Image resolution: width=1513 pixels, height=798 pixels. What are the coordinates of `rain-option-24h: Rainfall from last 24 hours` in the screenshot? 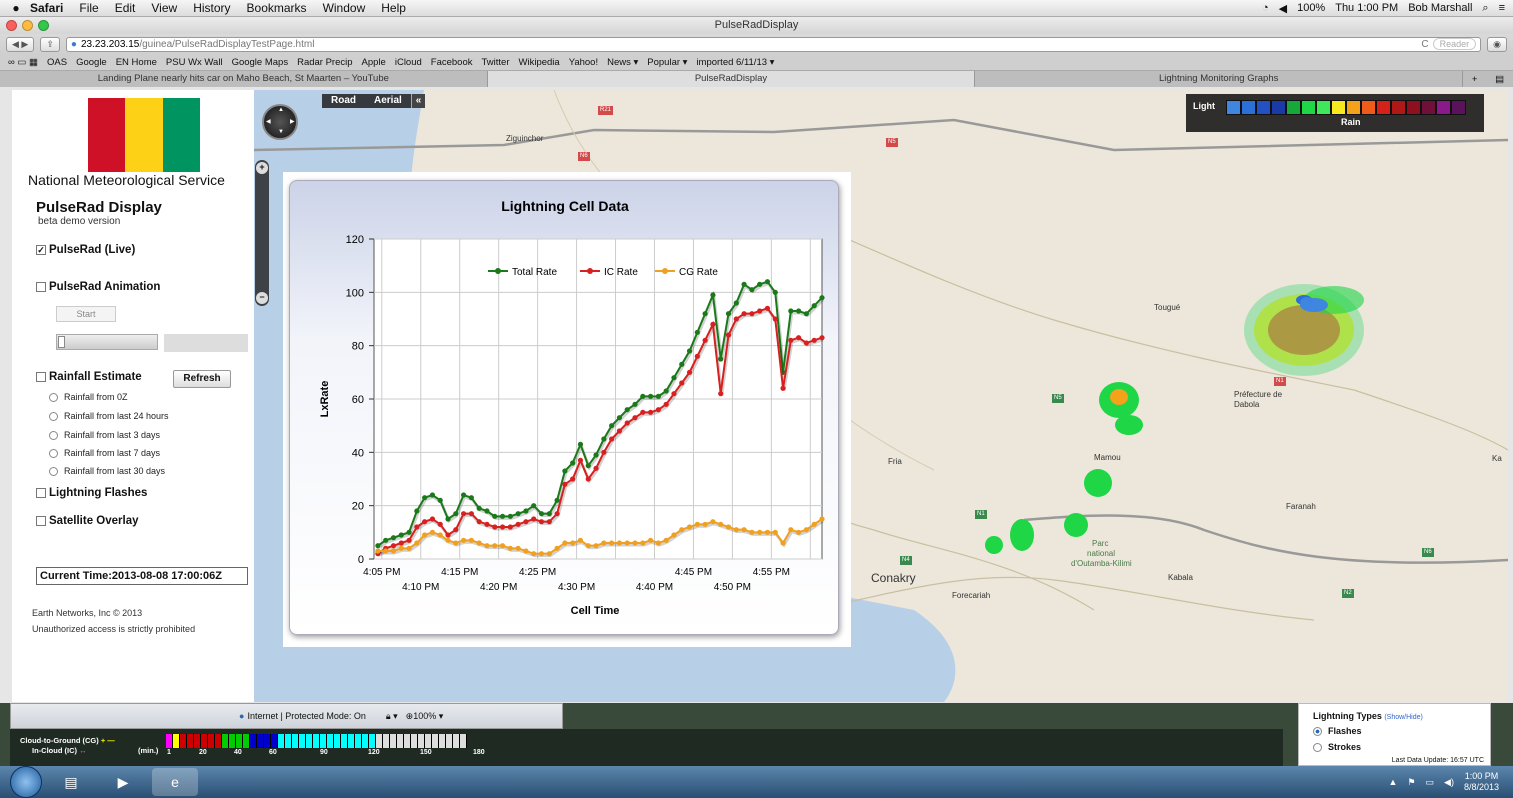 It's located at (109, 416).